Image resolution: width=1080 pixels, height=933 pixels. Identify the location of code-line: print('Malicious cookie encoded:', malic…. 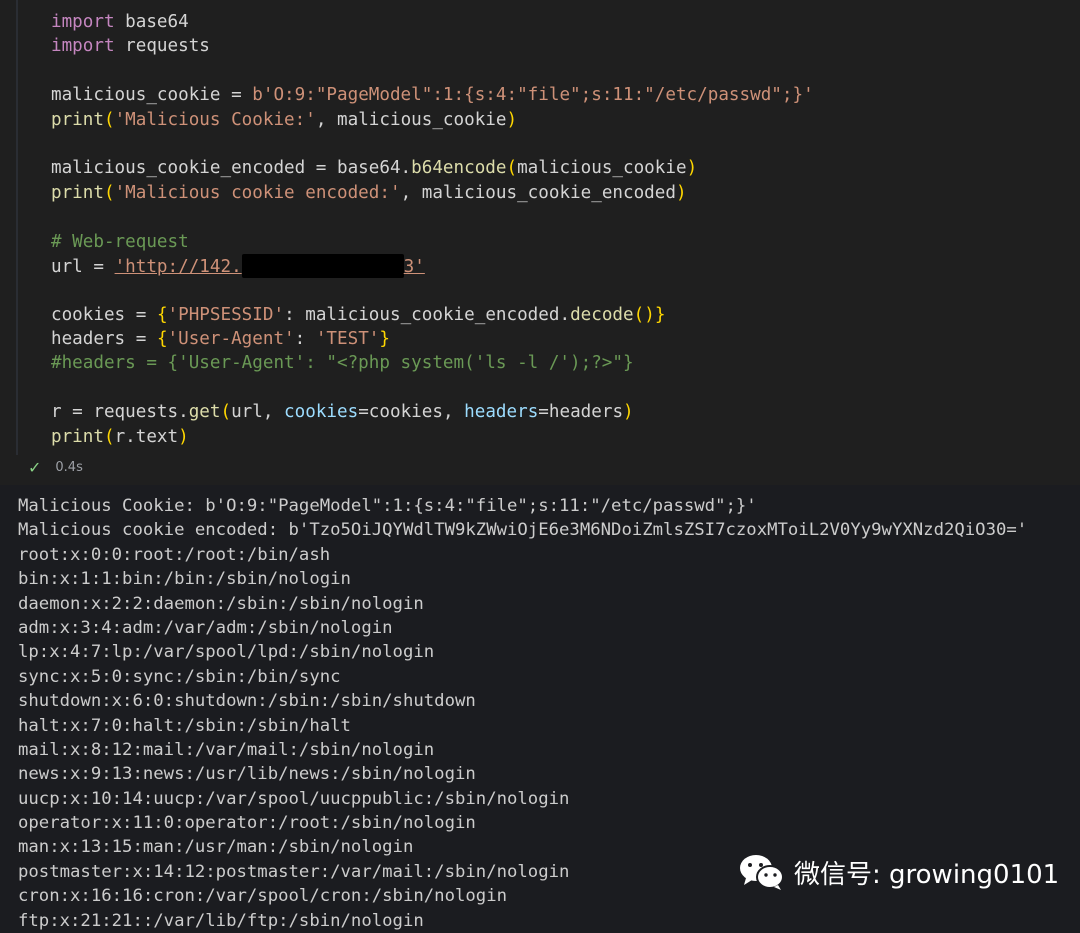
(432, 193).